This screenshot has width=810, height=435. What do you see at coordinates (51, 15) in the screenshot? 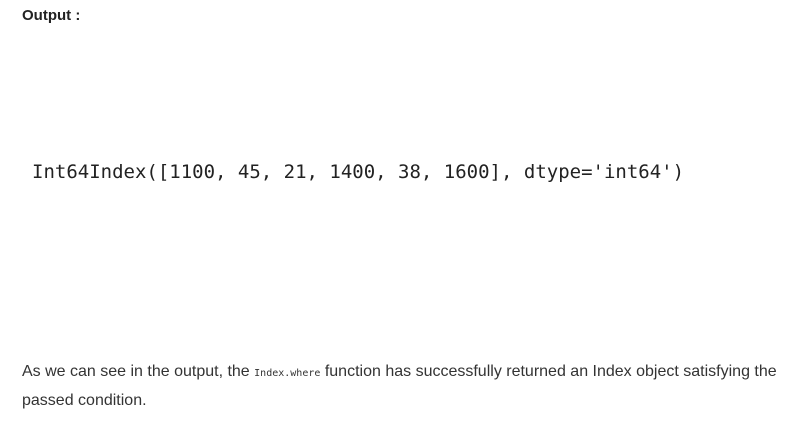
I see `output-heading: Output :` at bounding box center [51, 15].